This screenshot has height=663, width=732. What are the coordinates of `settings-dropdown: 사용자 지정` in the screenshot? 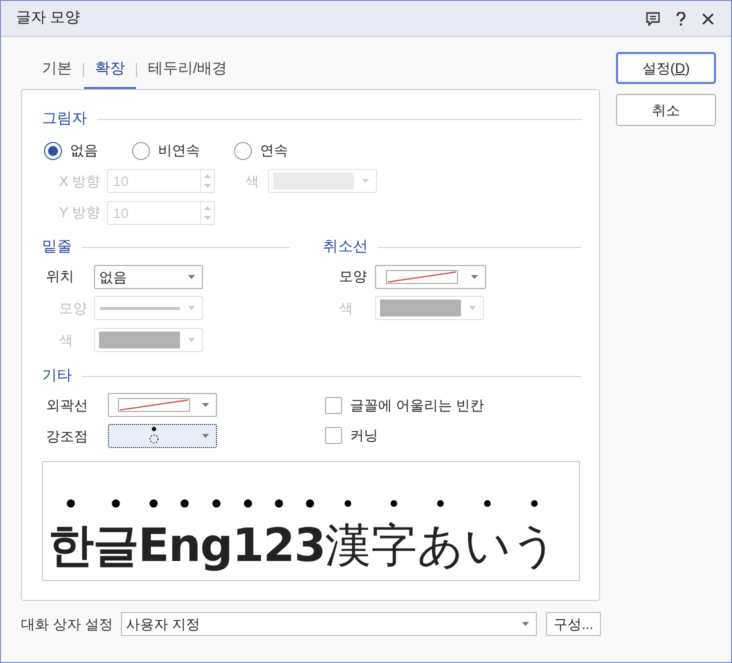 It's located at (329, 624).